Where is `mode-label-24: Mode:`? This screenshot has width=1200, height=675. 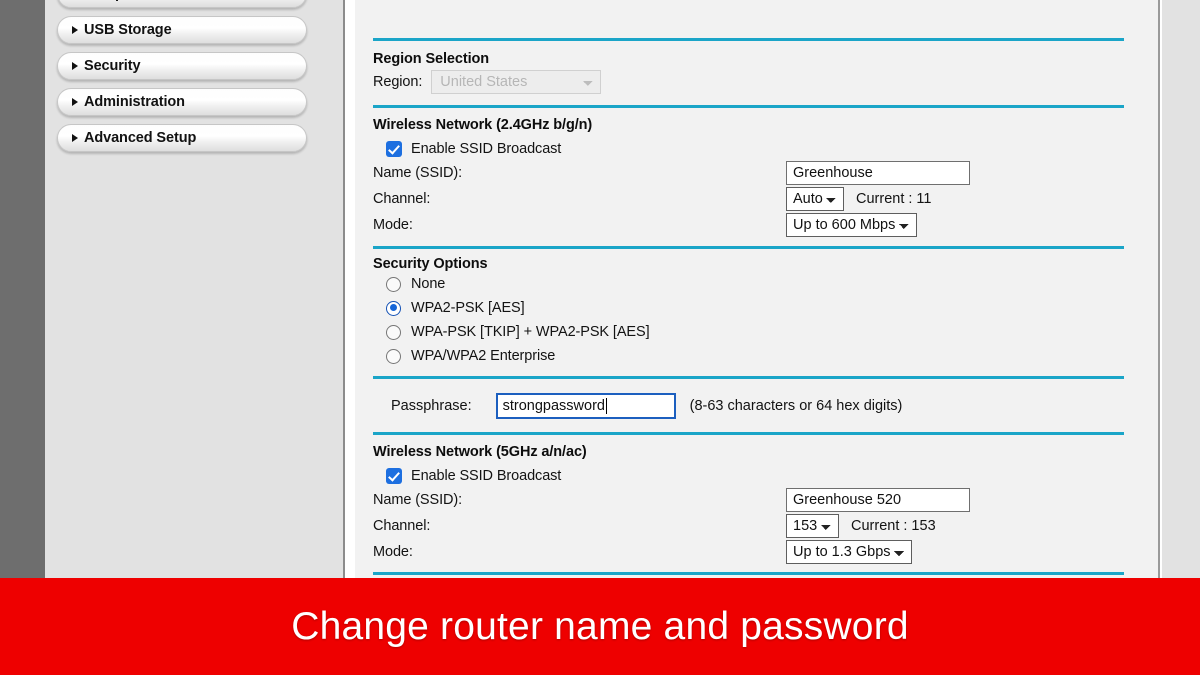
mode-label-24: Mode: is located at coordinates (393, 225).